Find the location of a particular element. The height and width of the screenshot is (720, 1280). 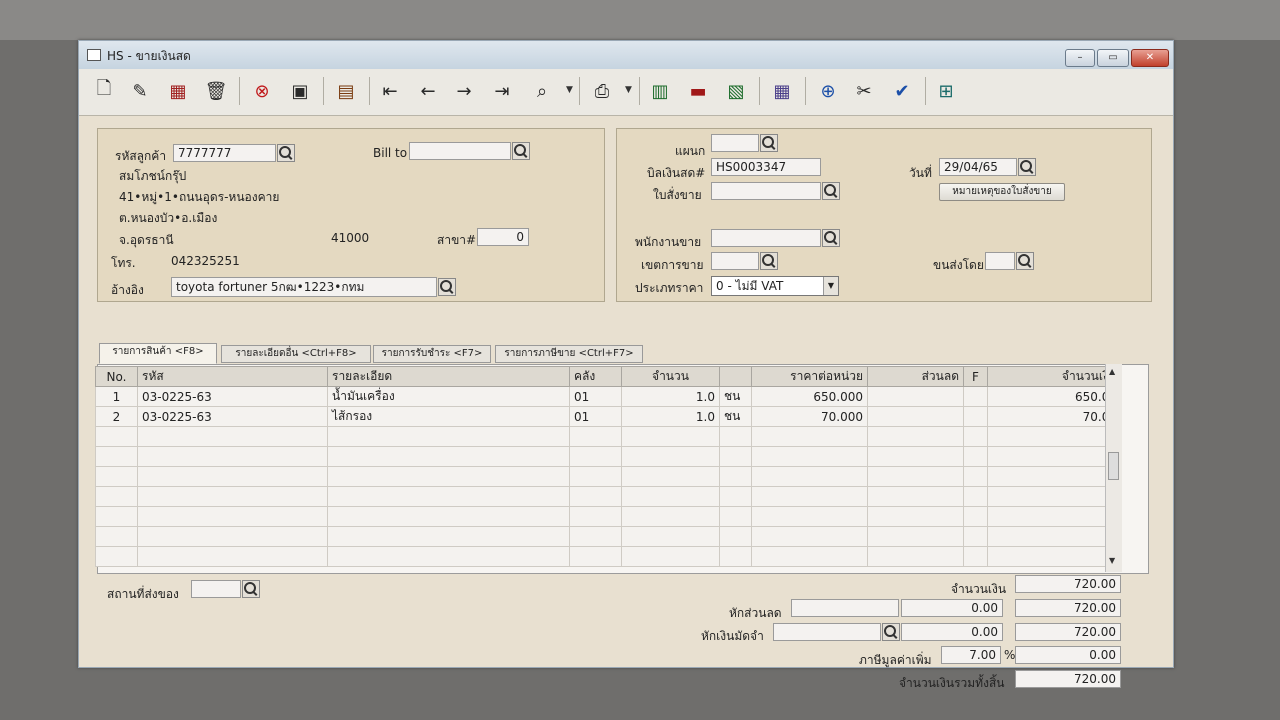

tab-details: รายละเอียดอื่น <Ctrl+F8> is located at coordinates (296, 354).